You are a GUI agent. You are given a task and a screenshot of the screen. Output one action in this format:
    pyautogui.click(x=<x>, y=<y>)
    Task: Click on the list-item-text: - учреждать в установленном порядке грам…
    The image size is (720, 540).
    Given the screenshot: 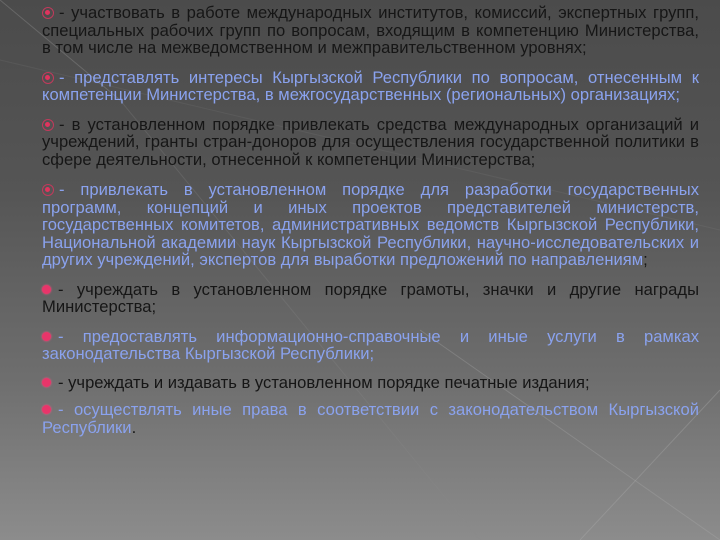 What is the action you would take?
    pyautogui.click(x=370, y=297)
    